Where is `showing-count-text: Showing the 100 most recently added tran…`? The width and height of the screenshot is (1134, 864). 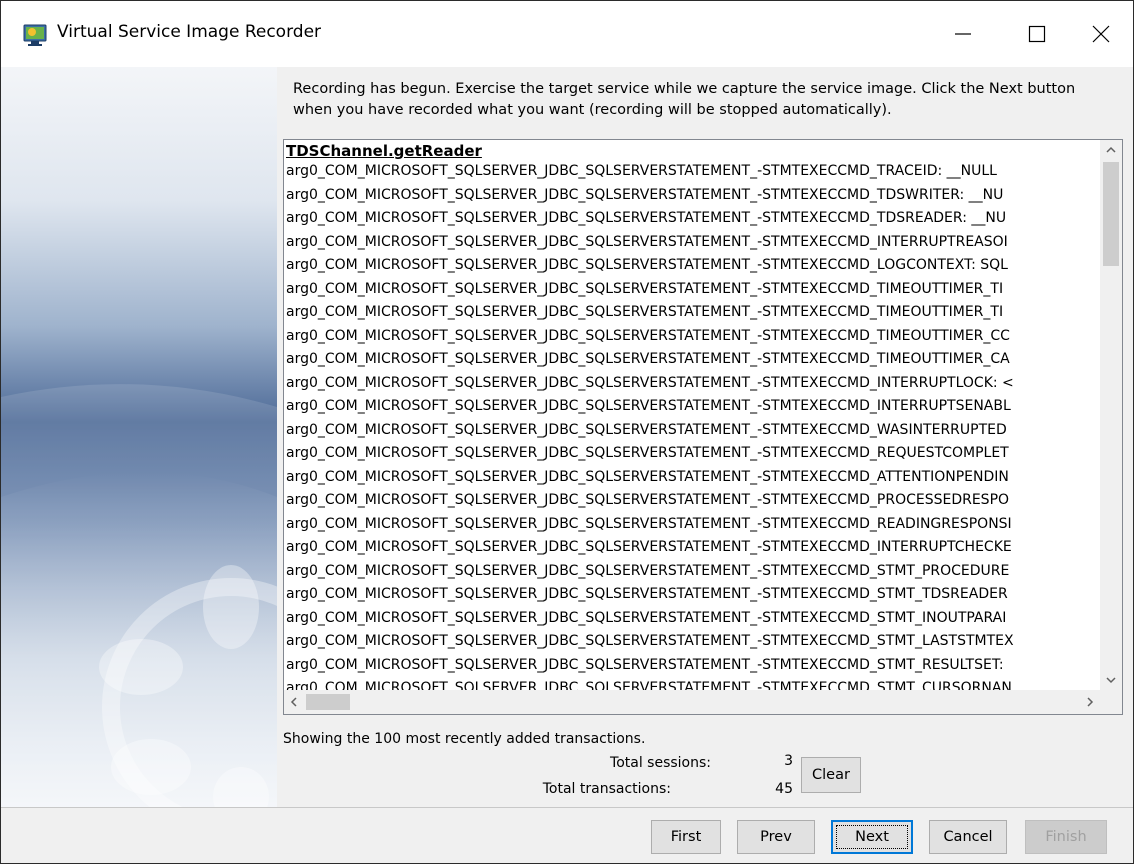 showing-count-text: Showing the 100 most recently added tran… is located at coordinates (464, 739).